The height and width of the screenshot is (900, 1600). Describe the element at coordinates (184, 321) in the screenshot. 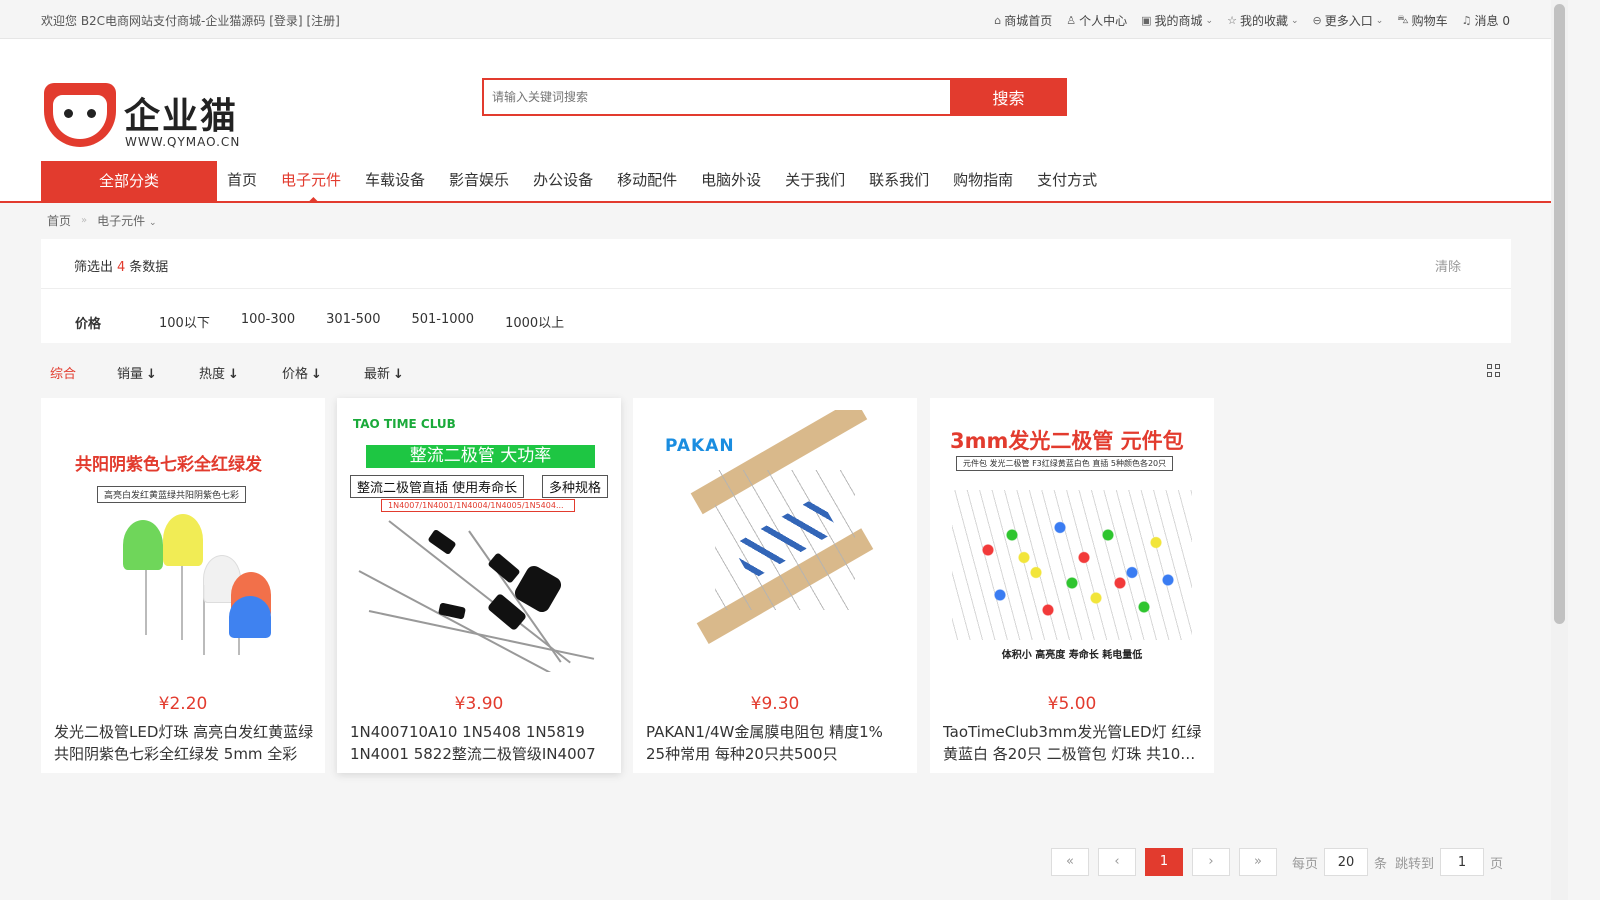

I see `price-range-option: 100以下` at that location.